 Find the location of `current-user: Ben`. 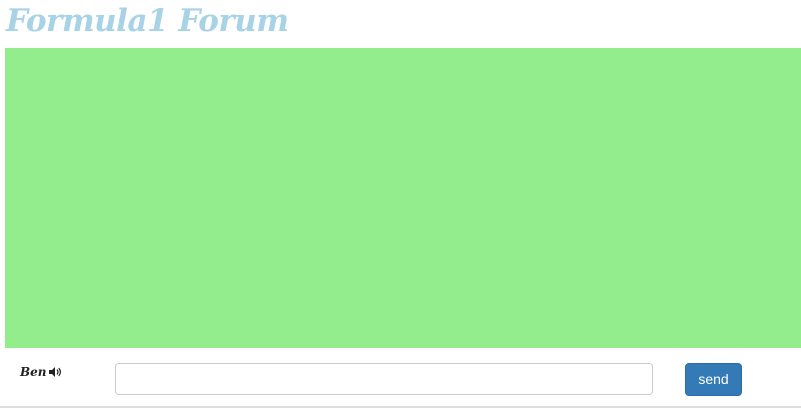

current-user: Ben is located at coordinates (41, 372).